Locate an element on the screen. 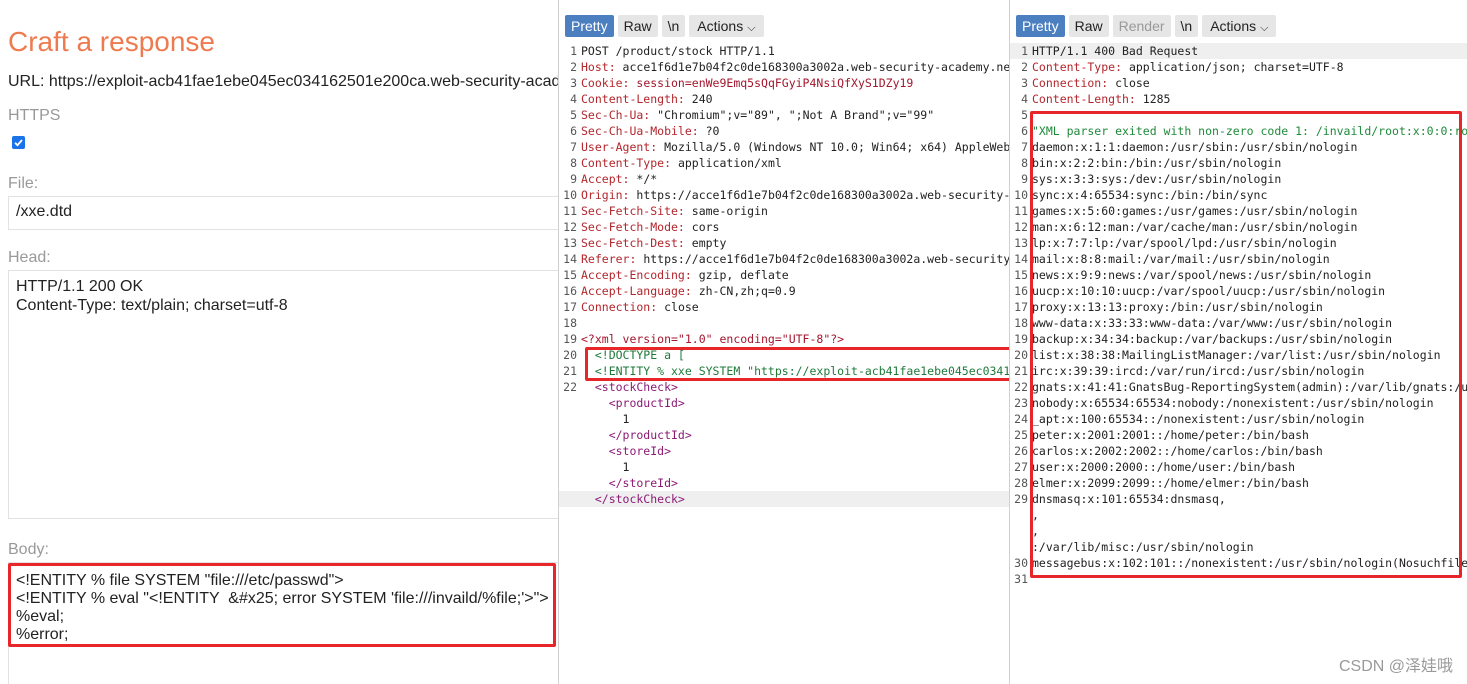  code-line: 4 Content-Length: 1285 is located at coordinates (1238, 99).